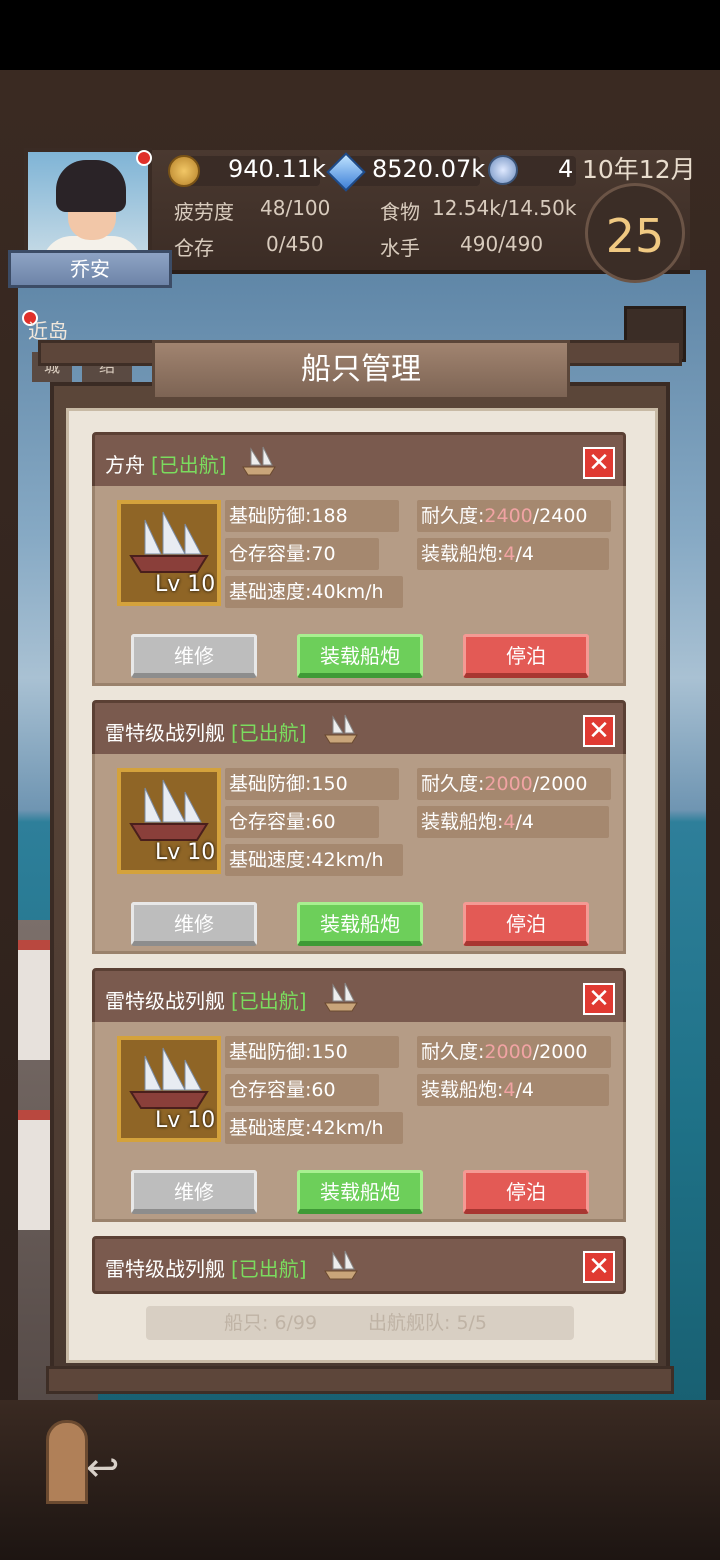 This screenshot has width=720, height=1560. What do you see at coordinates (504, 208) in the screenshot?
I see `food-value: 12.54k/14.50k` at bounding box center [504, 208].